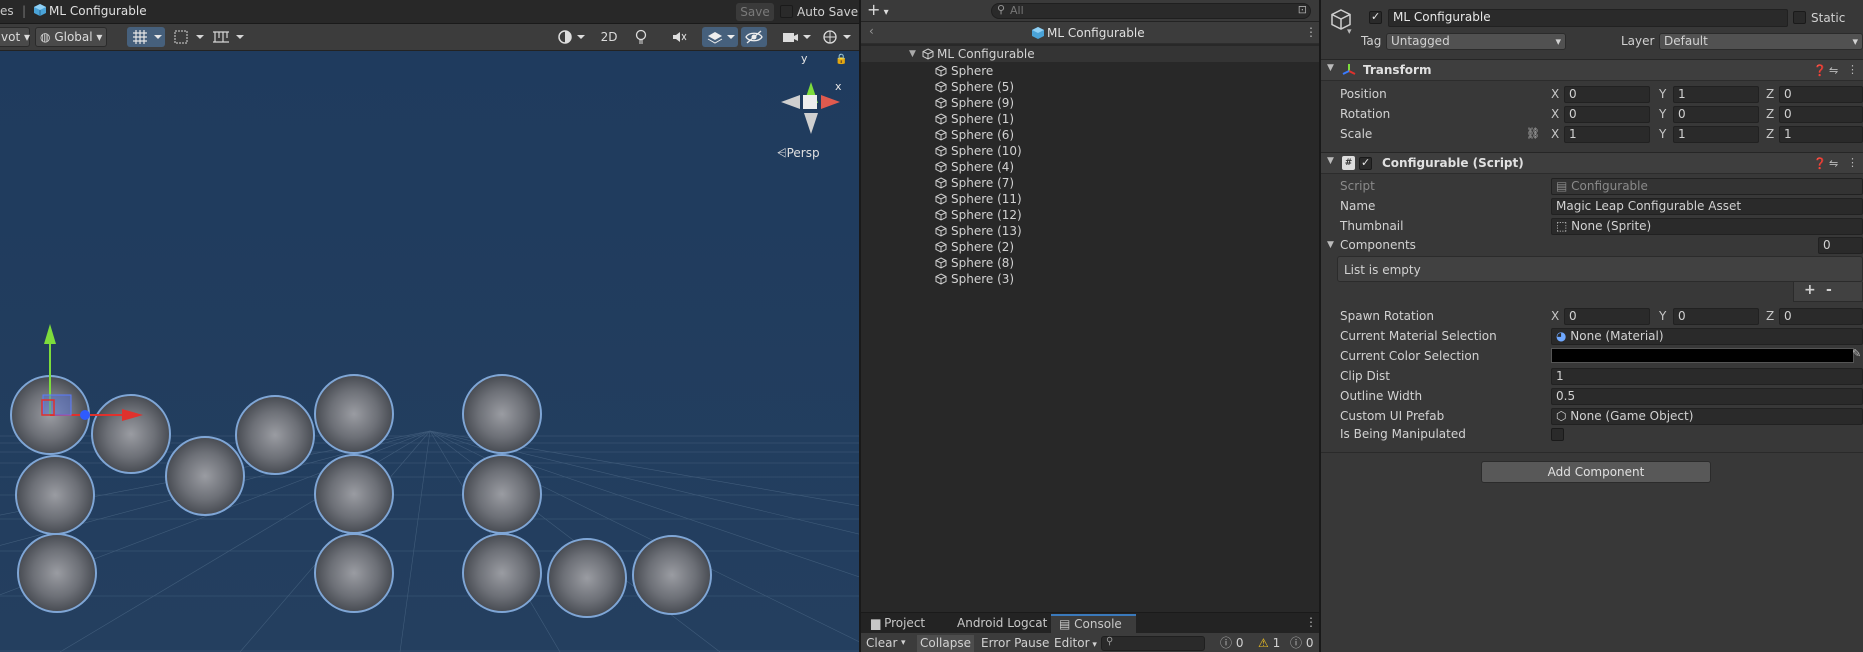 The height and width of the screenshot is (652, 1863). Describe the element at coordinates (786, 11) in the screenshot. I see `auto-save-checkbox` at that location.